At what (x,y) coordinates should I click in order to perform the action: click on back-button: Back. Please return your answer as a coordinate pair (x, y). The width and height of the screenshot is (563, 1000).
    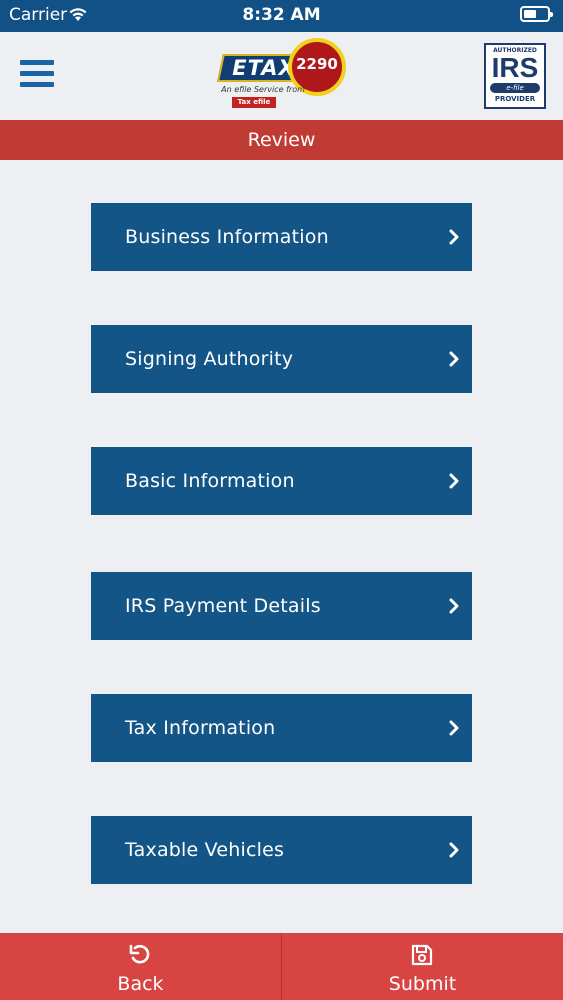
    Looking at the image, I should click on (140, 966).